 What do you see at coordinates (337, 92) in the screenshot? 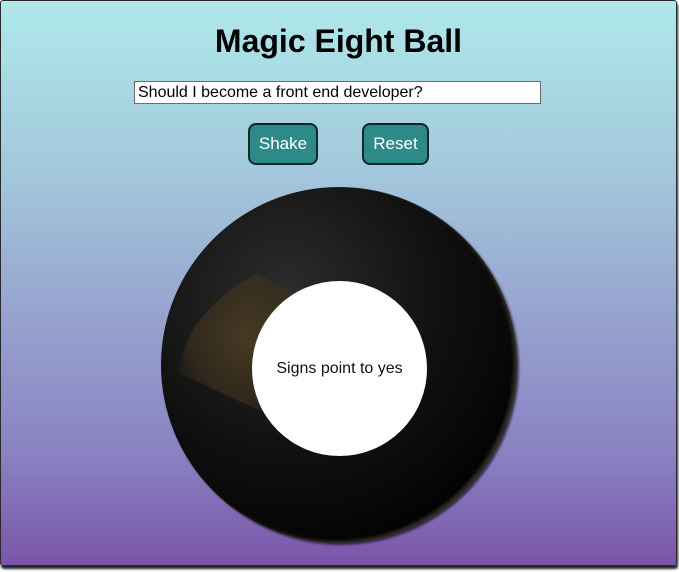
I see `question-input` at bounding box center [337, 92].